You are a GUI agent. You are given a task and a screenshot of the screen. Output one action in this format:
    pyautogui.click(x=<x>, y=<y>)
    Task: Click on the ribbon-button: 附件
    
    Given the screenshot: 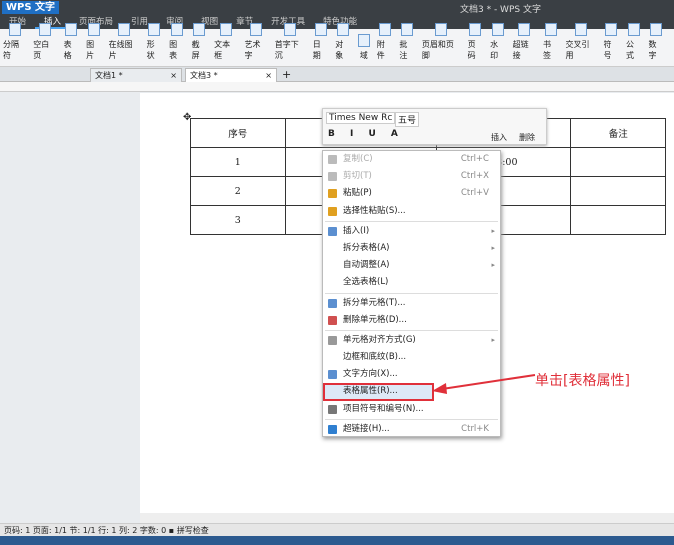 What is the action you would take?
    pyautogui.click(x=385, y=42)
    